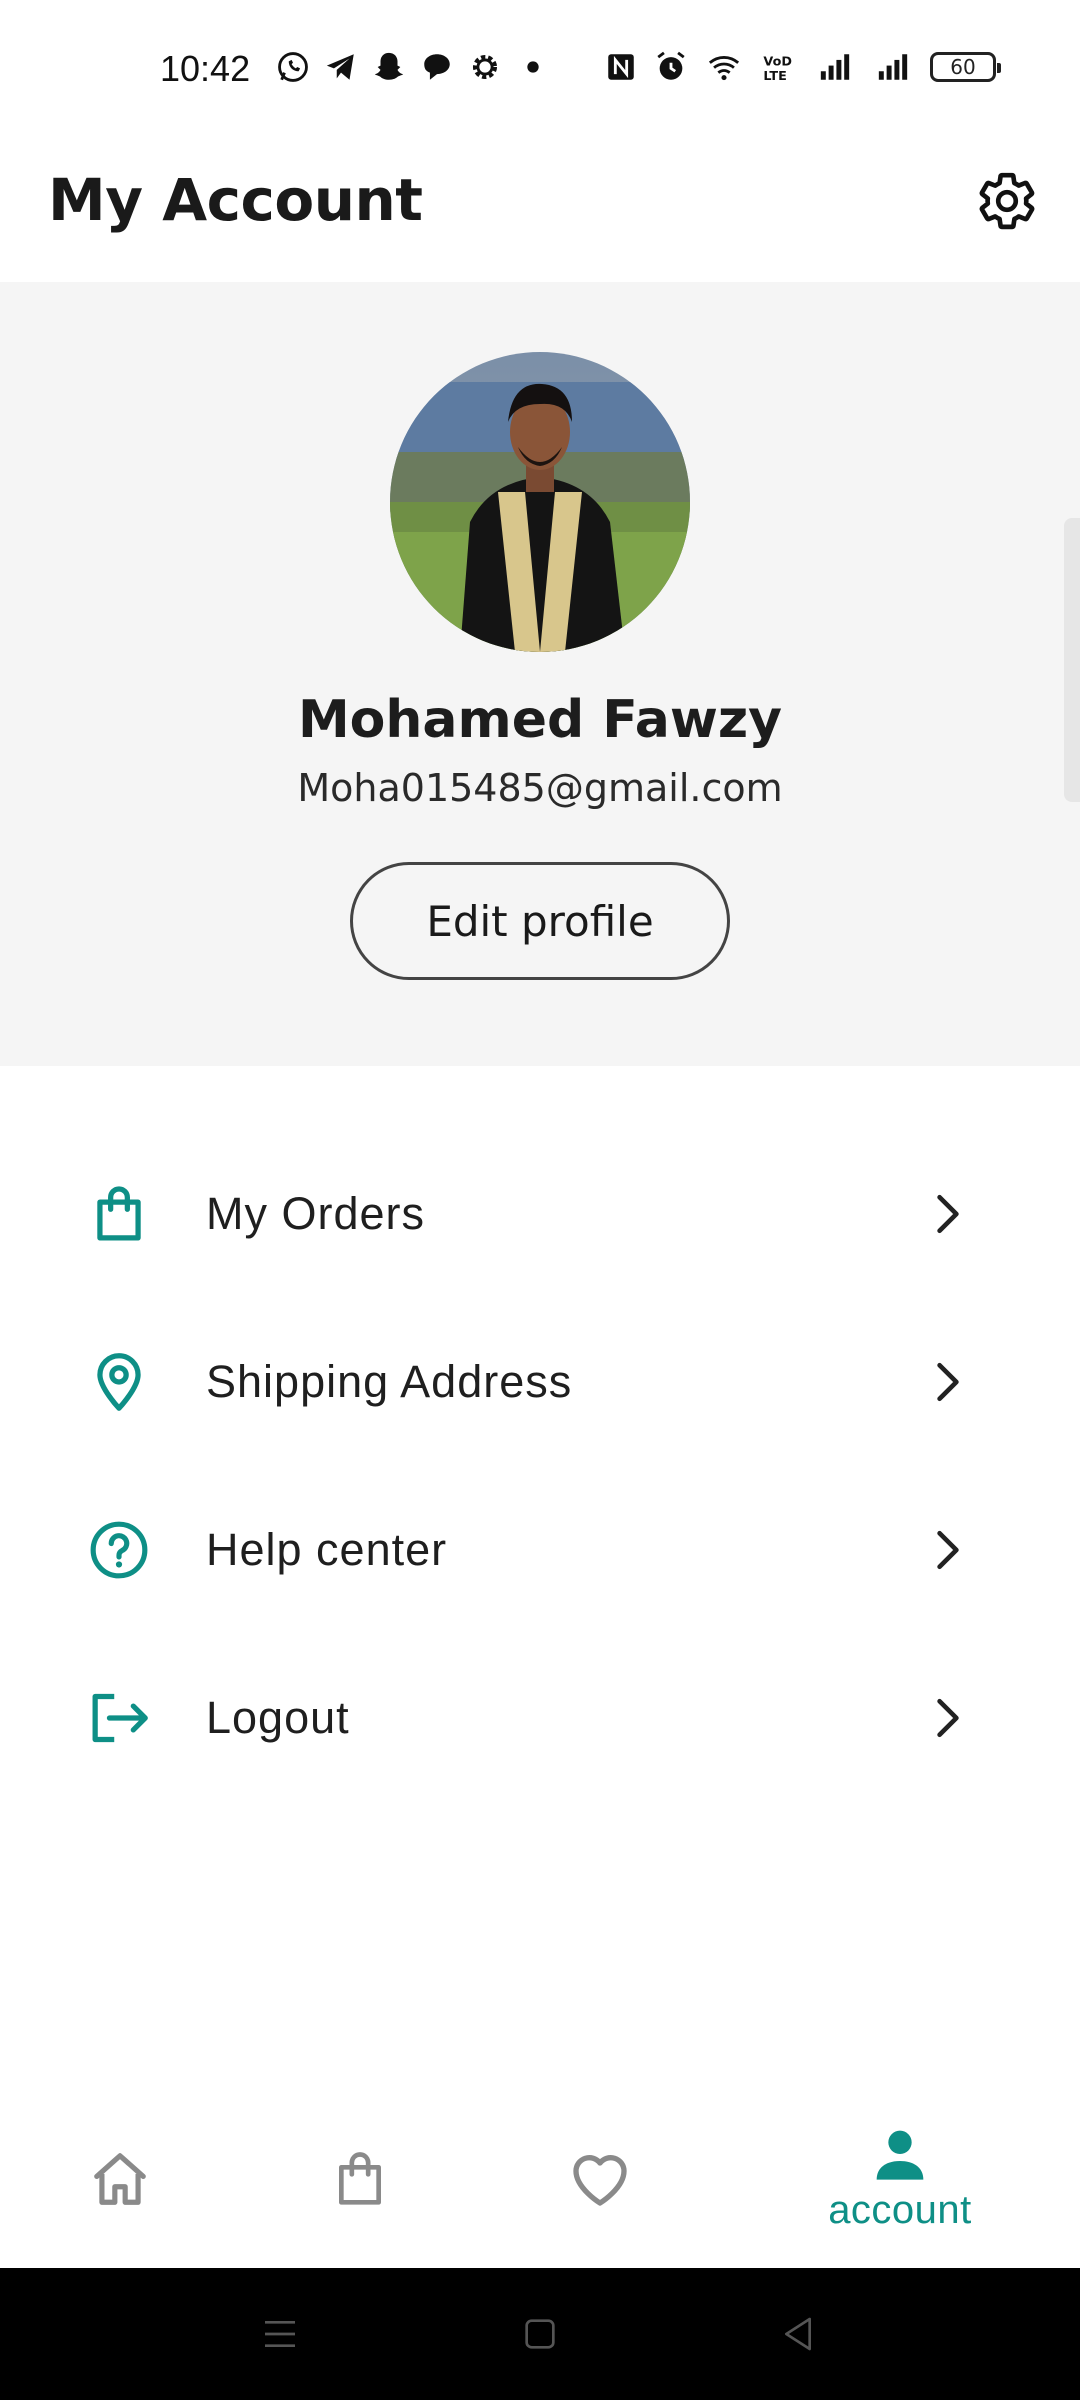 The height and width of the screenshot is (2400, 1080). Describe the element at coordinates (777, 62) in the screenshot. I see `svg-text: VoD` at that location.